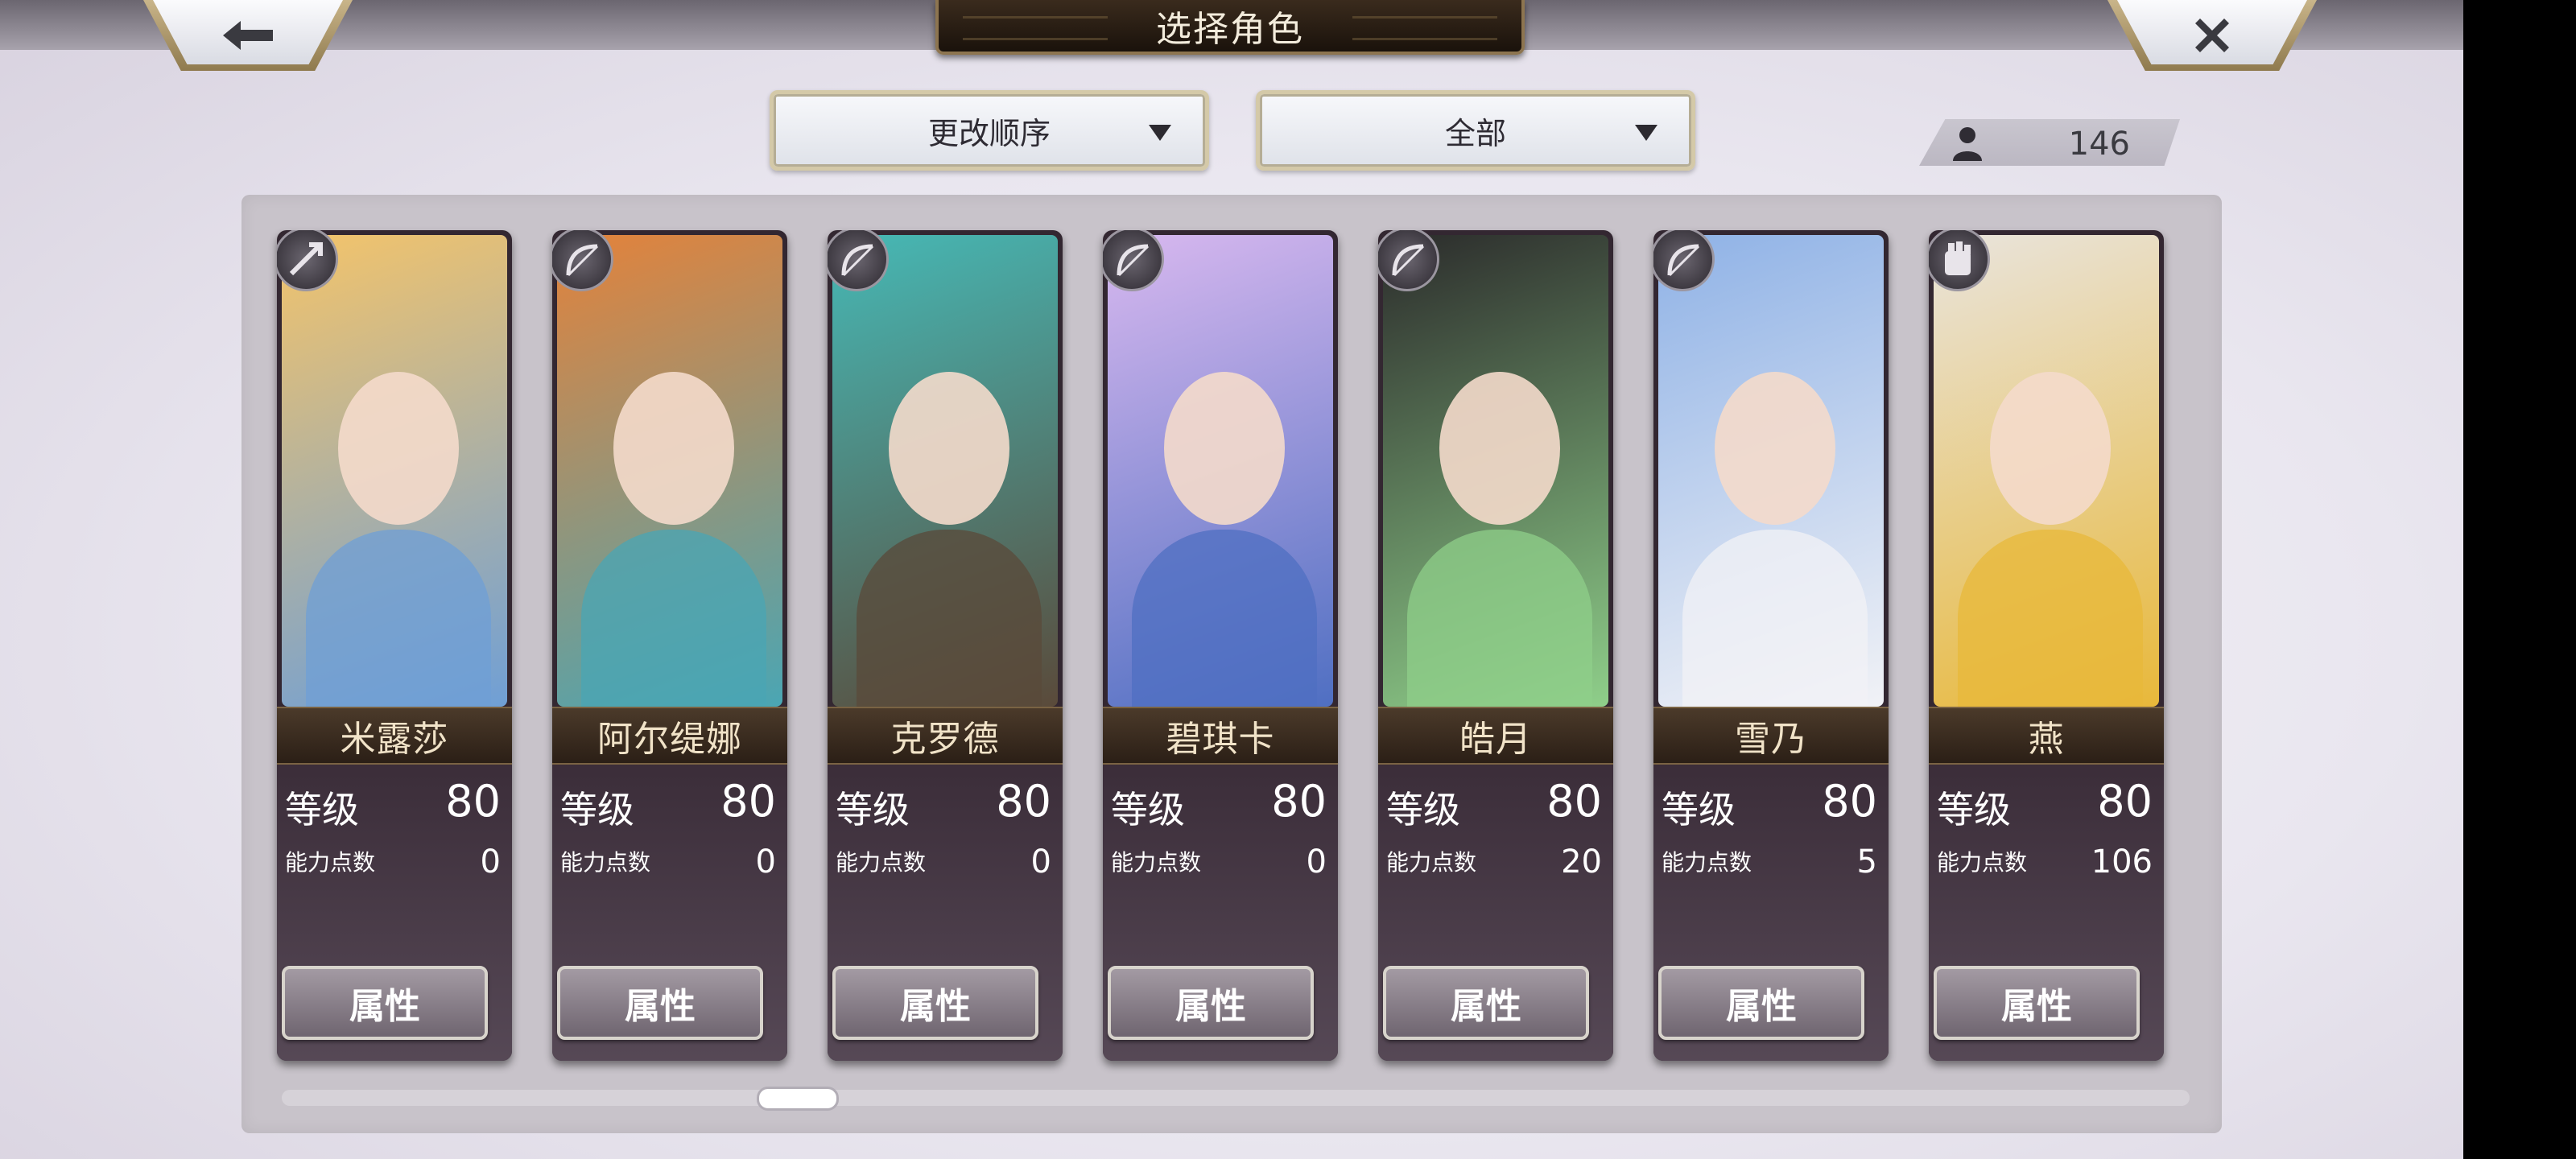 This screenshot has width=2576, height=1159. What do you see at coordinates (989, 133) in the screenshot?
I see `sort-dropdown-label: 更改顺序` at bounding box center [989, 133].